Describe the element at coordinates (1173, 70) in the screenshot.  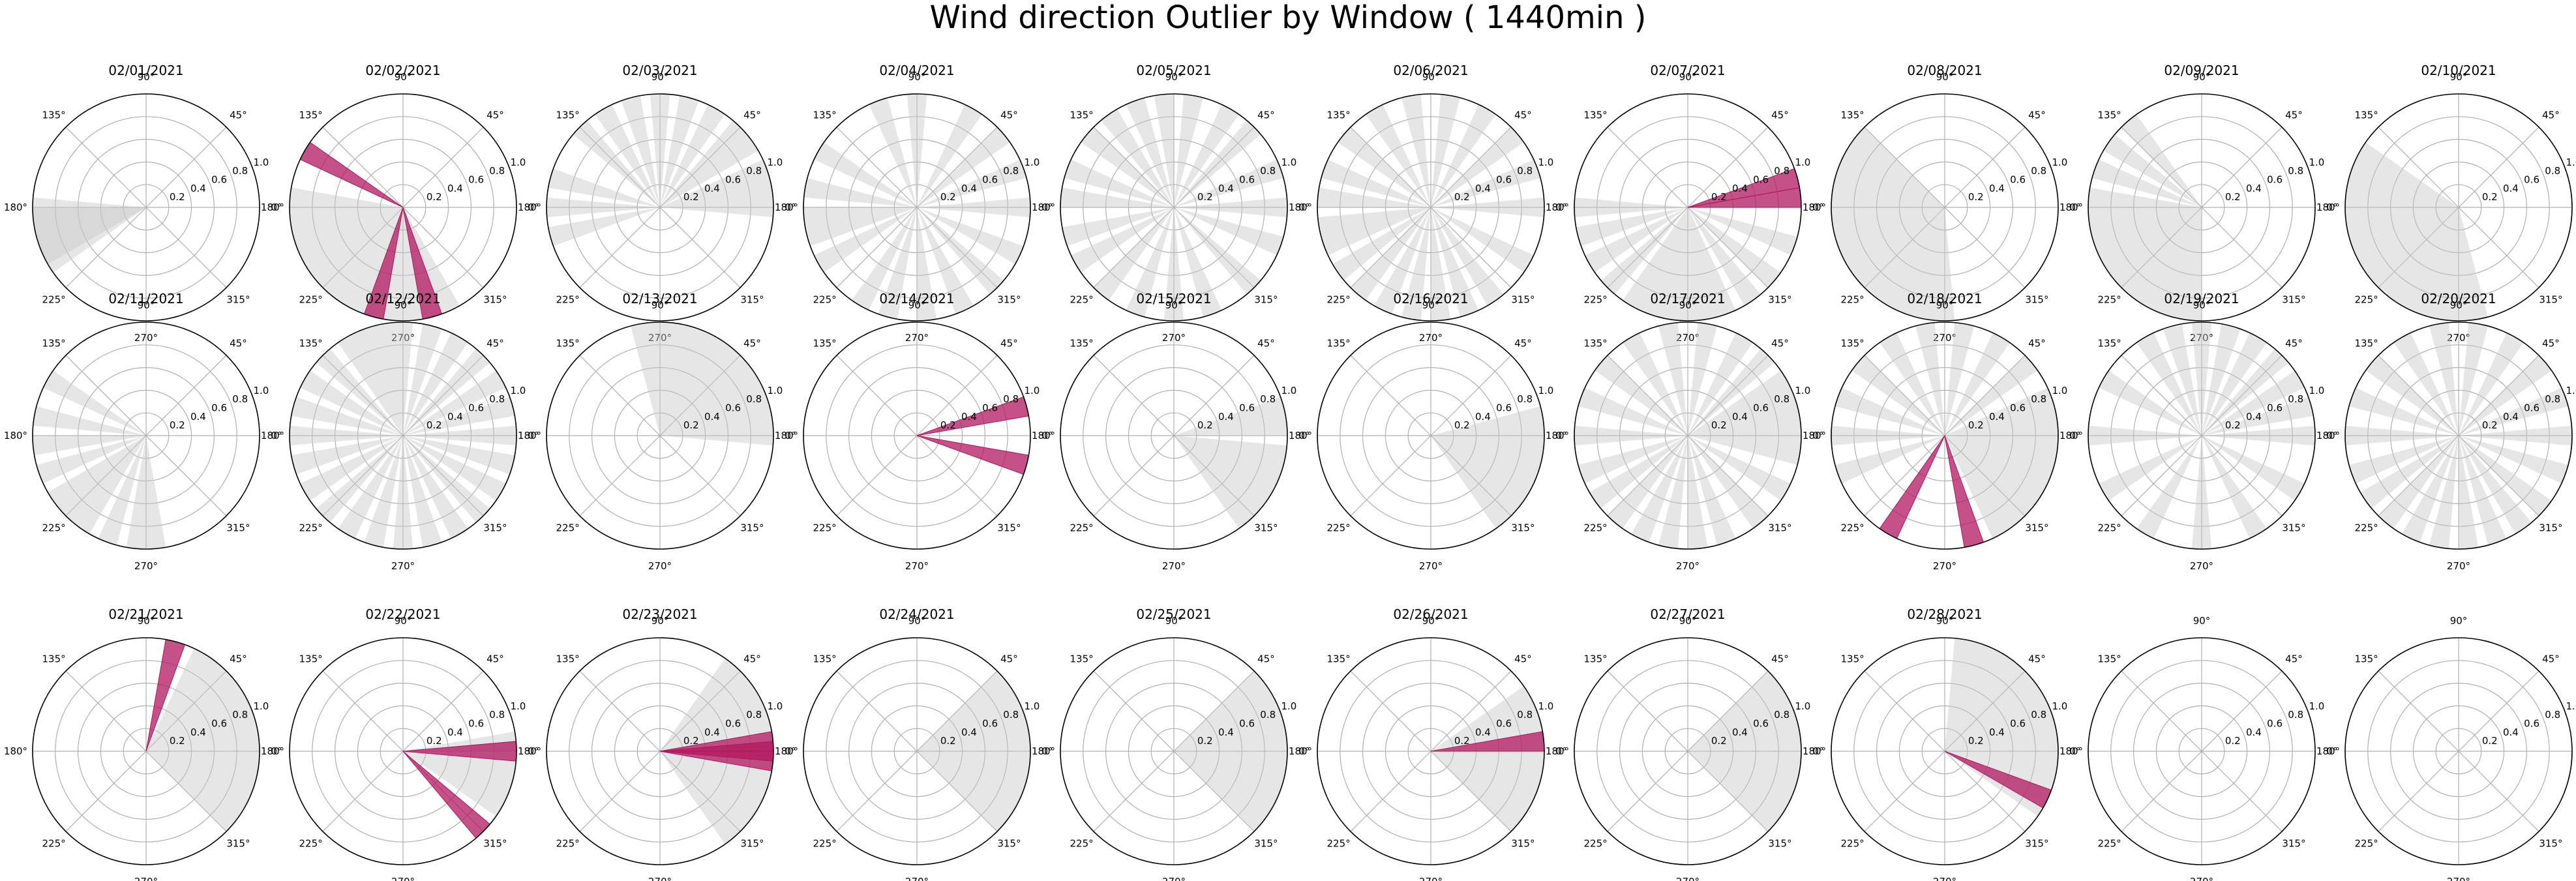
I see `panel-title: 02/05/2021` at that location.